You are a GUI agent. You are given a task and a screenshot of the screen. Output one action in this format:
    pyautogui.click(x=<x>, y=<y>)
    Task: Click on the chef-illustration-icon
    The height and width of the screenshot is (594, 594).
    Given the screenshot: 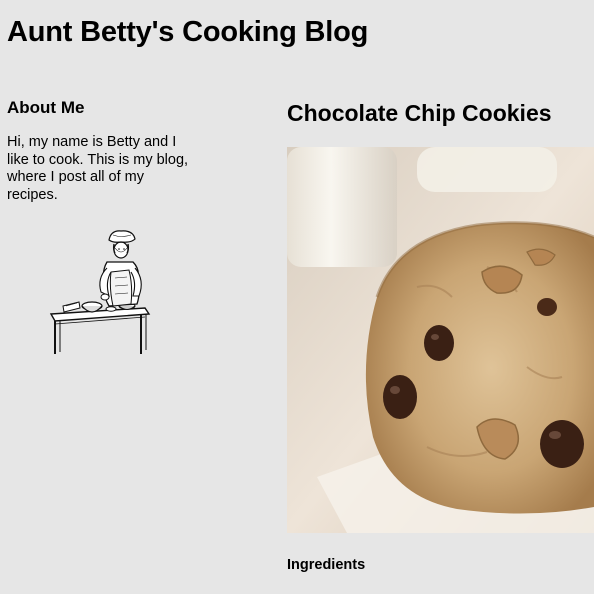 What is the action you would take?
    pyautogui.click(x=100, y=292)
    